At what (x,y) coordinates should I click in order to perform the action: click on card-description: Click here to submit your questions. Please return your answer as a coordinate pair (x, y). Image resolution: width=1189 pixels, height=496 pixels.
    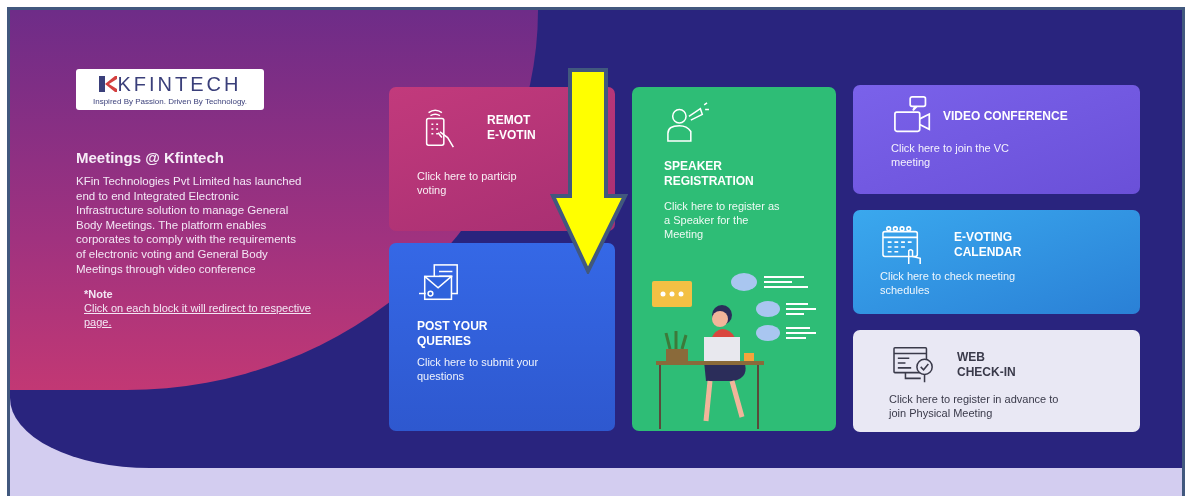
    Looking at the image, I should click on (478, 369).